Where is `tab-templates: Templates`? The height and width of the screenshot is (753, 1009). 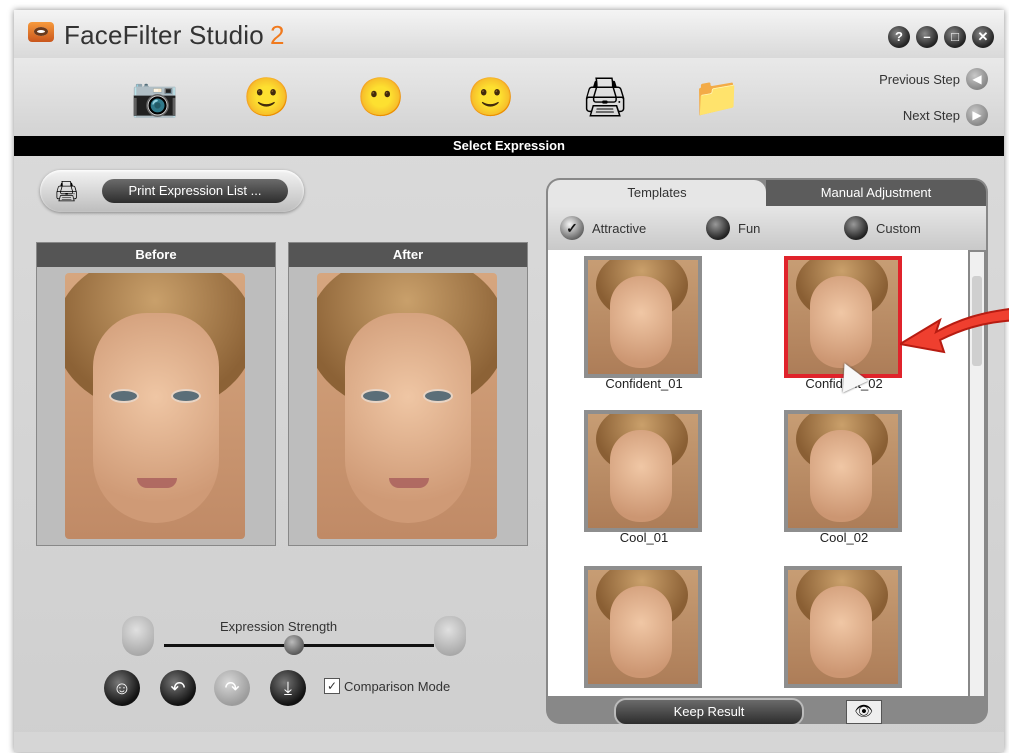
tab-templates: Templates is located at coordinates (657, 193).